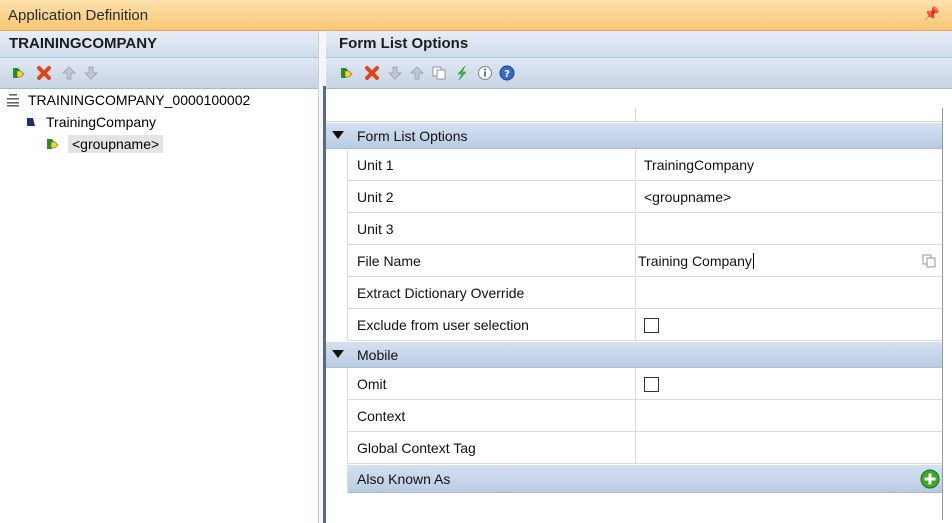  Describe the element at coordinates (375, 229) in the screenshot. I see `property-name: Unit 3` at that location.